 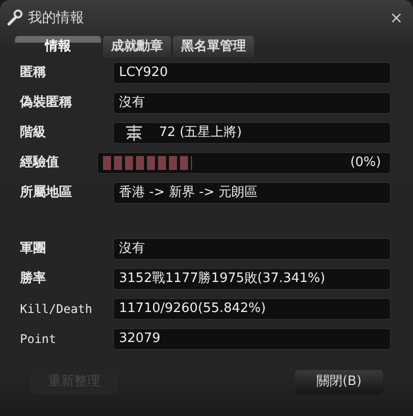 I want to click on tab: 黑名單管理, so click(x=213, y=47).